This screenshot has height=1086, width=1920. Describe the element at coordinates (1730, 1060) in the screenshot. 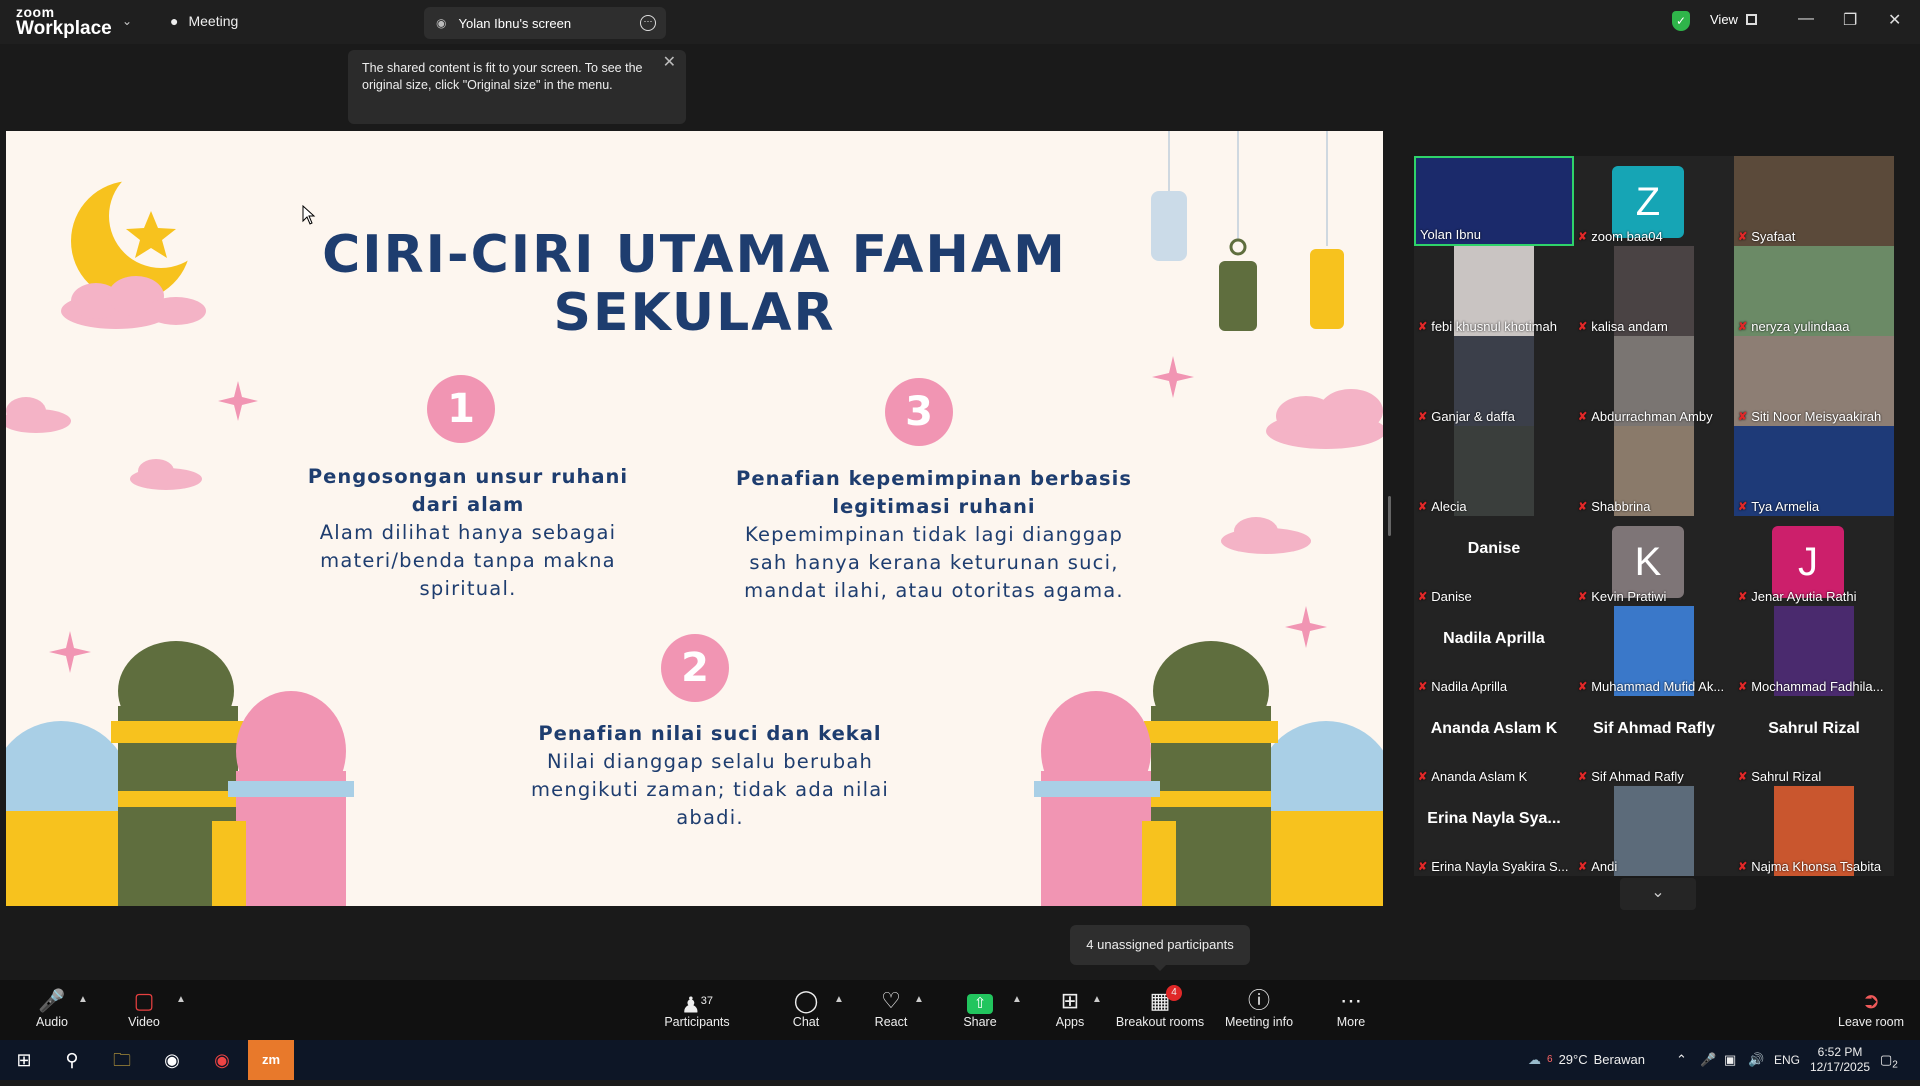

I see `network-icon: ▣` at that location.